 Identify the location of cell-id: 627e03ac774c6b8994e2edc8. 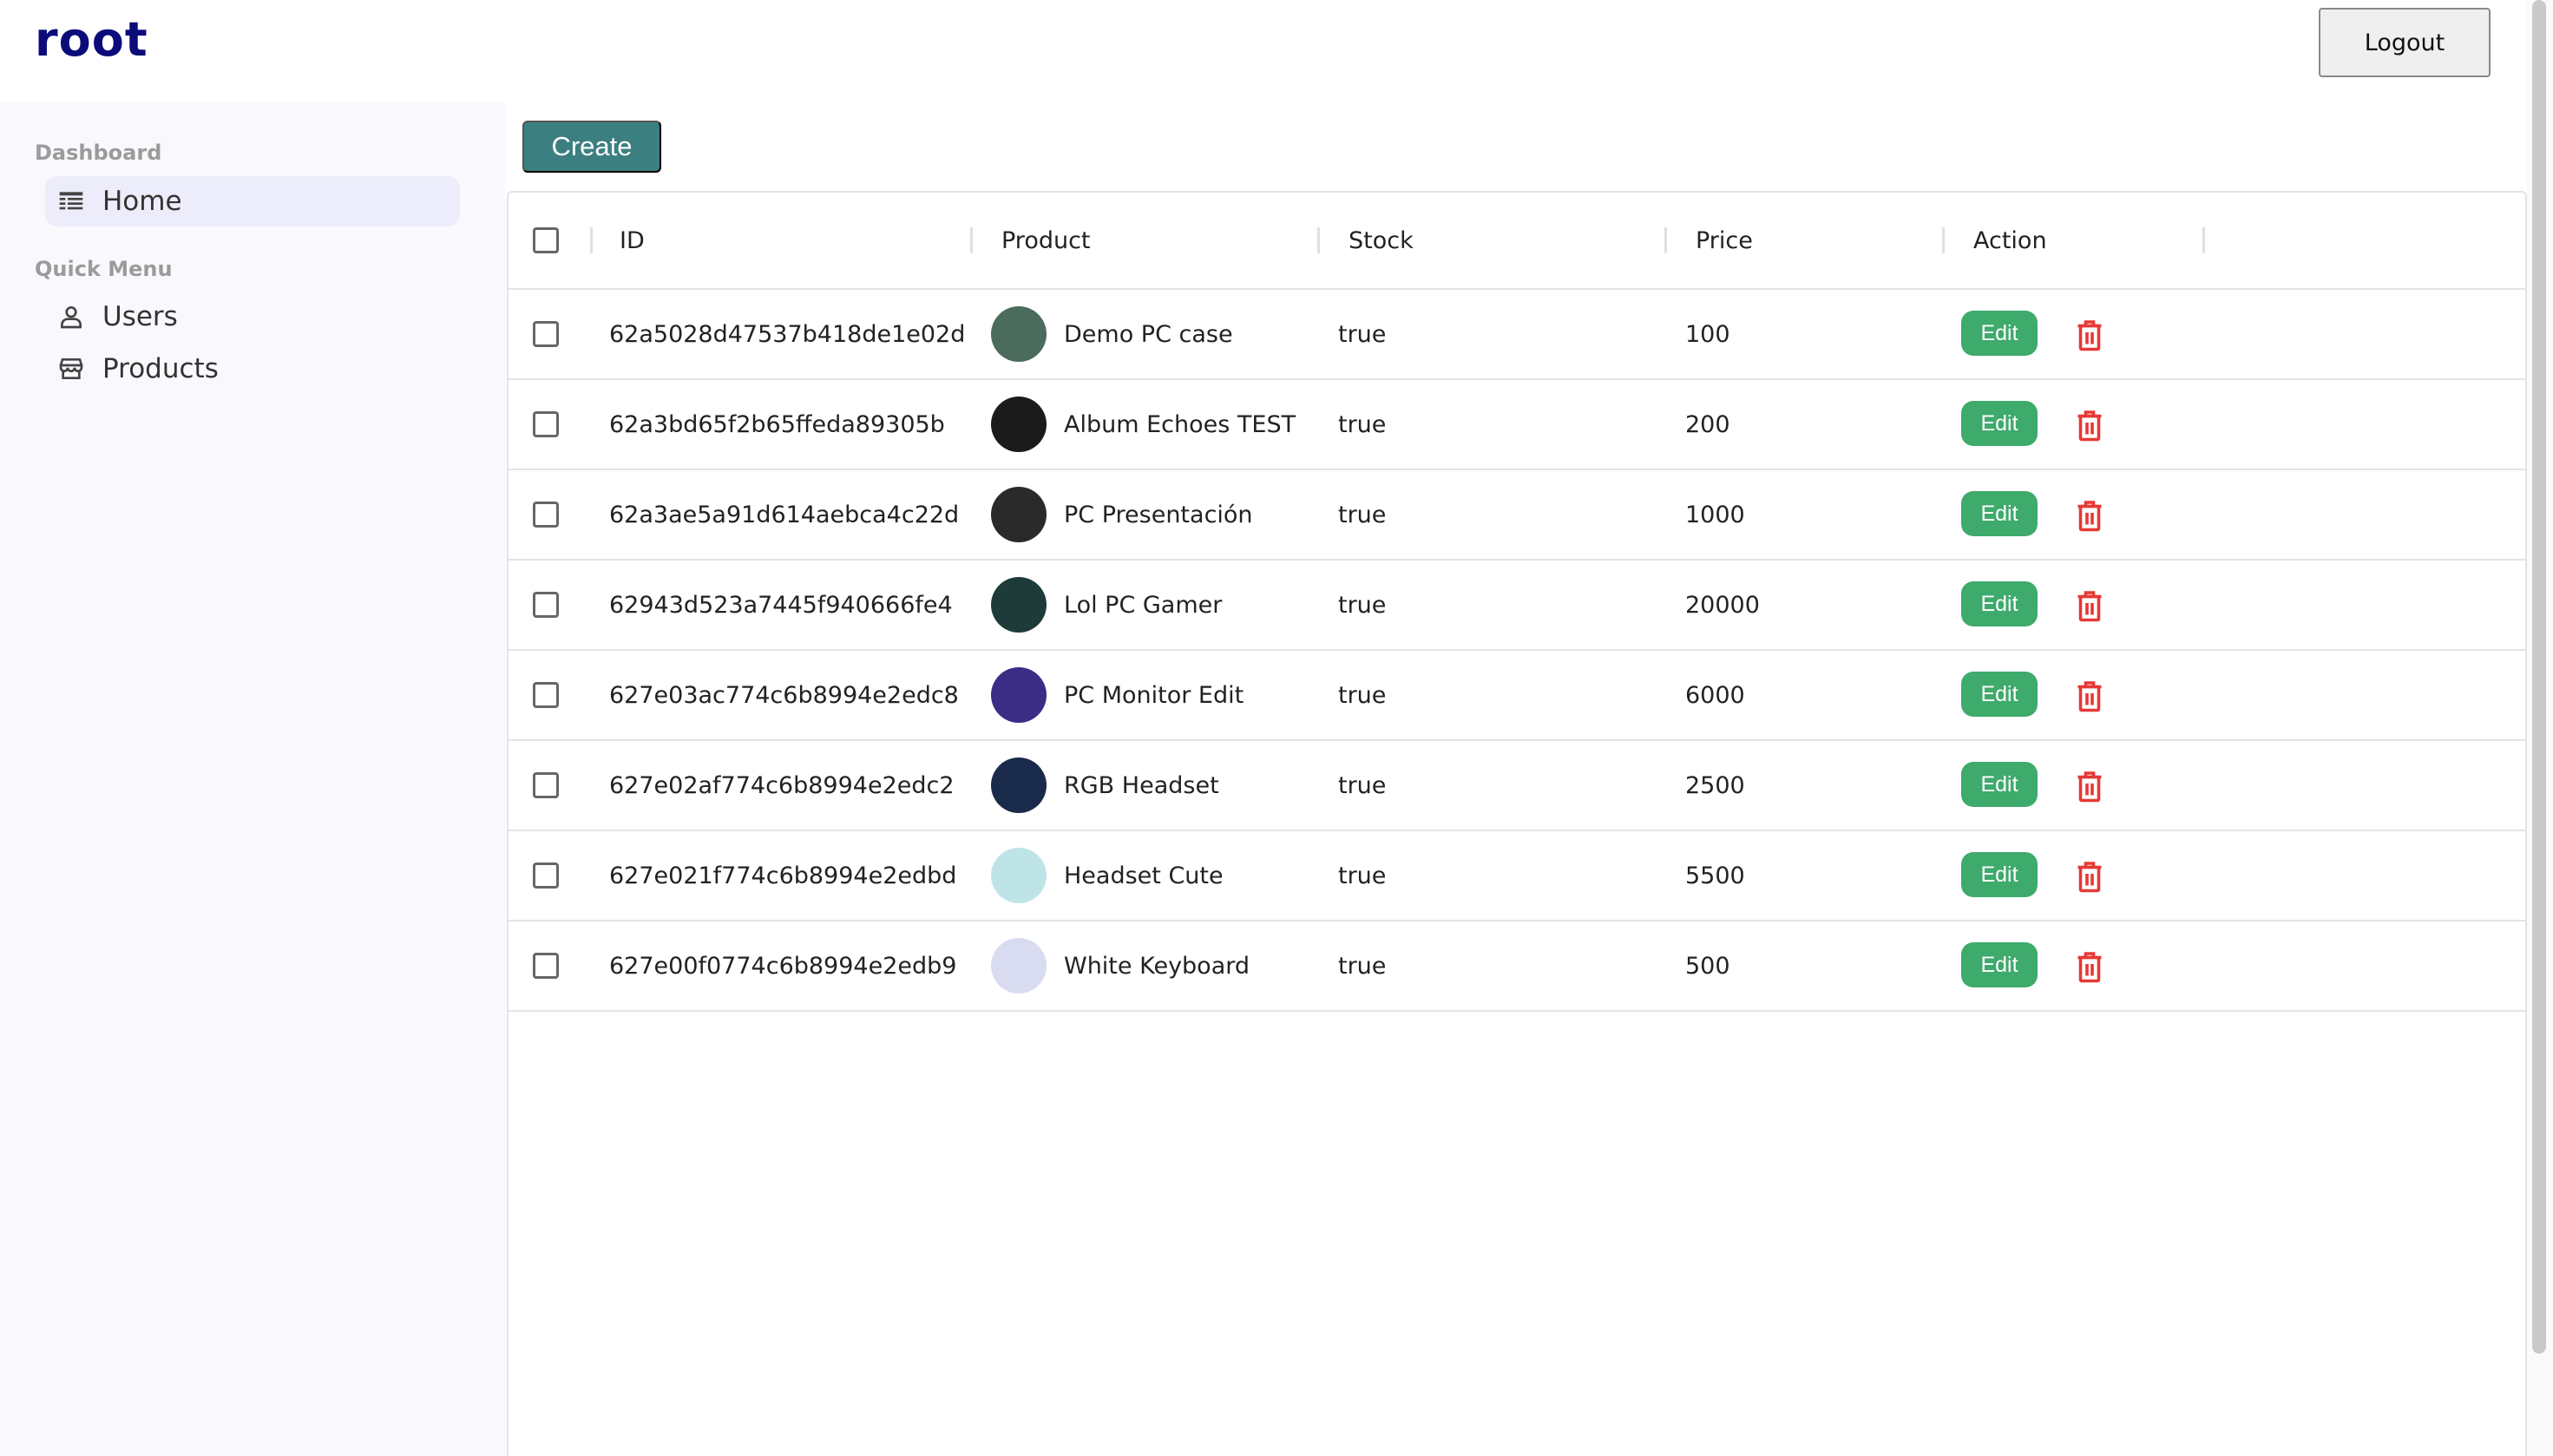
(784, 695).